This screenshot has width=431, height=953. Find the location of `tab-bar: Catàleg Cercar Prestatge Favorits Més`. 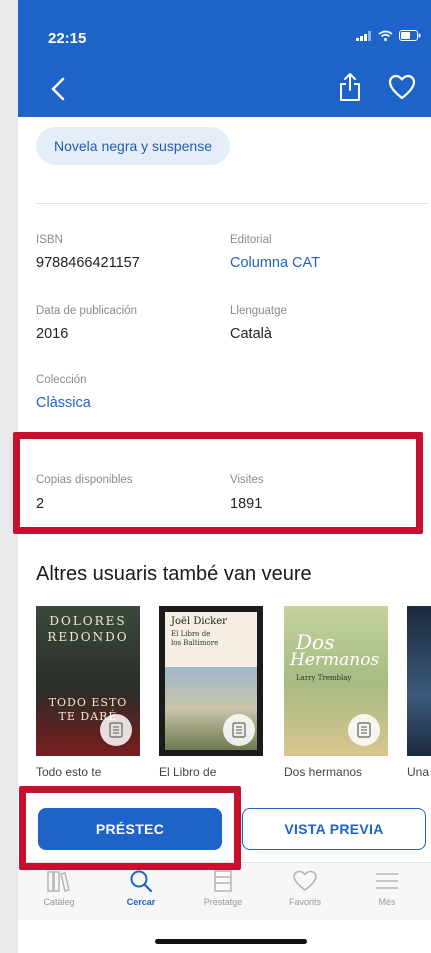

tab-bar: Catàleg Cercar Prestatge Favorits Més is located at coordinates (224, 891).